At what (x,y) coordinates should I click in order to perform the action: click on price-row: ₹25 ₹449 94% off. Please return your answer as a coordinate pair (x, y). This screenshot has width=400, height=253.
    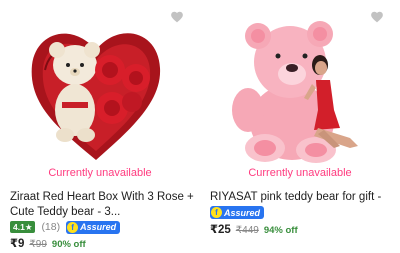
    Looking at the image, I should click on (254, 229).